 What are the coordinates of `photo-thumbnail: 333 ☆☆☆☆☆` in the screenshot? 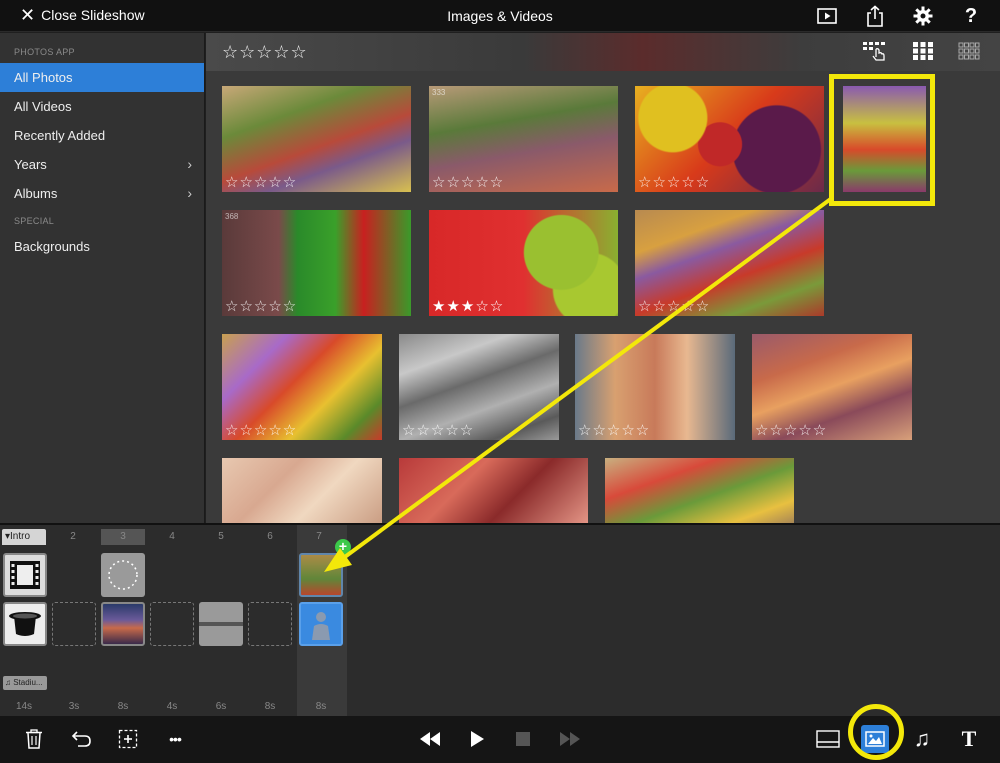 It's located at (523, 139).